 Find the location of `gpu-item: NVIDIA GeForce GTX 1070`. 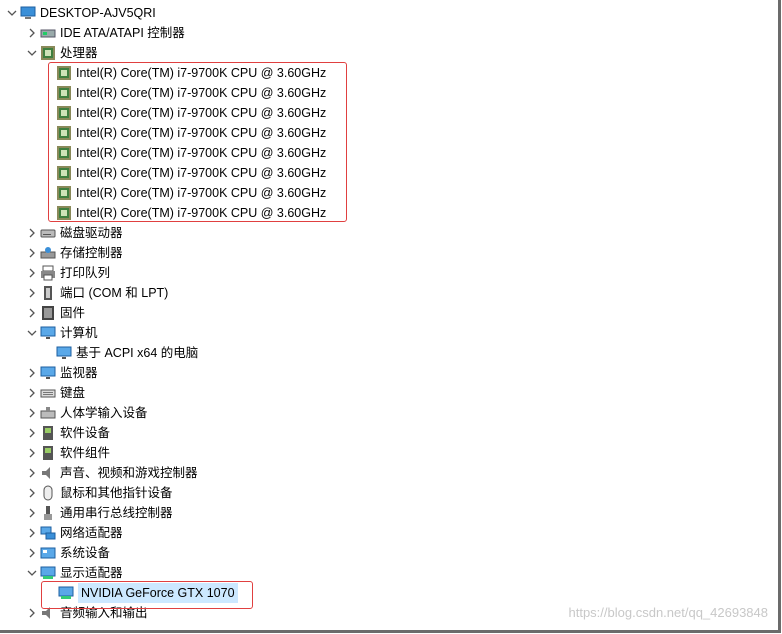

gpu-item: NVIDIA GeForce GTX 1070 is located at coordinates (140, 593).